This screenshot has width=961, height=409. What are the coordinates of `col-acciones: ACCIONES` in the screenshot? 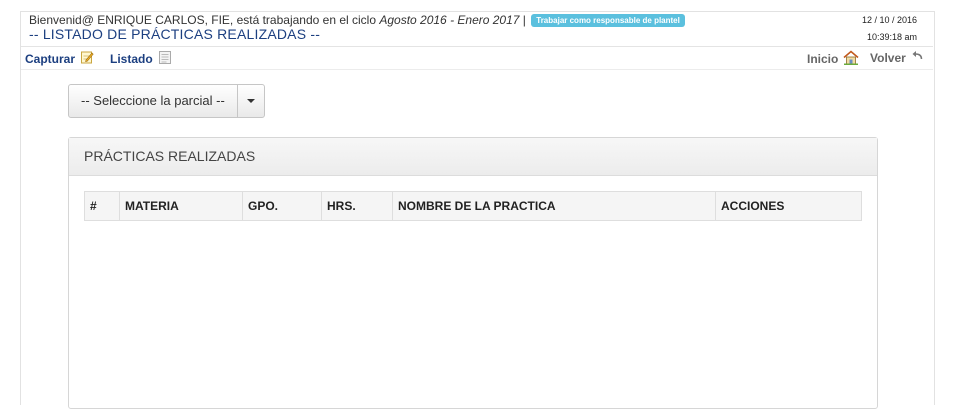 It's located at (788, 206).